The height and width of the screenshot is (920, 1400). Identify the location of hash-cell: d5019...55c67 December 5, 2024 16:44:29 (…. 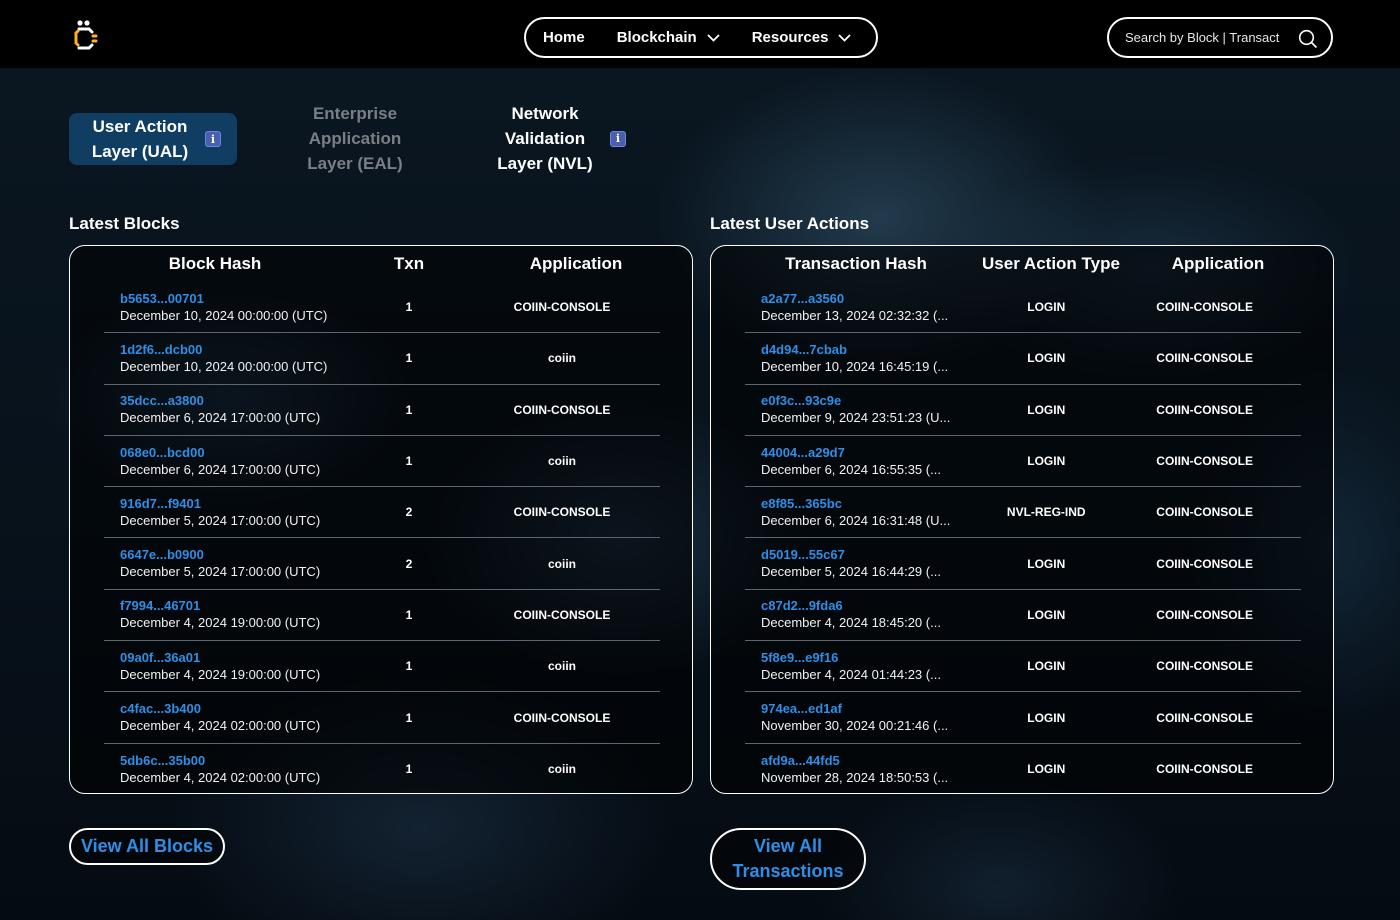
(864, 563).